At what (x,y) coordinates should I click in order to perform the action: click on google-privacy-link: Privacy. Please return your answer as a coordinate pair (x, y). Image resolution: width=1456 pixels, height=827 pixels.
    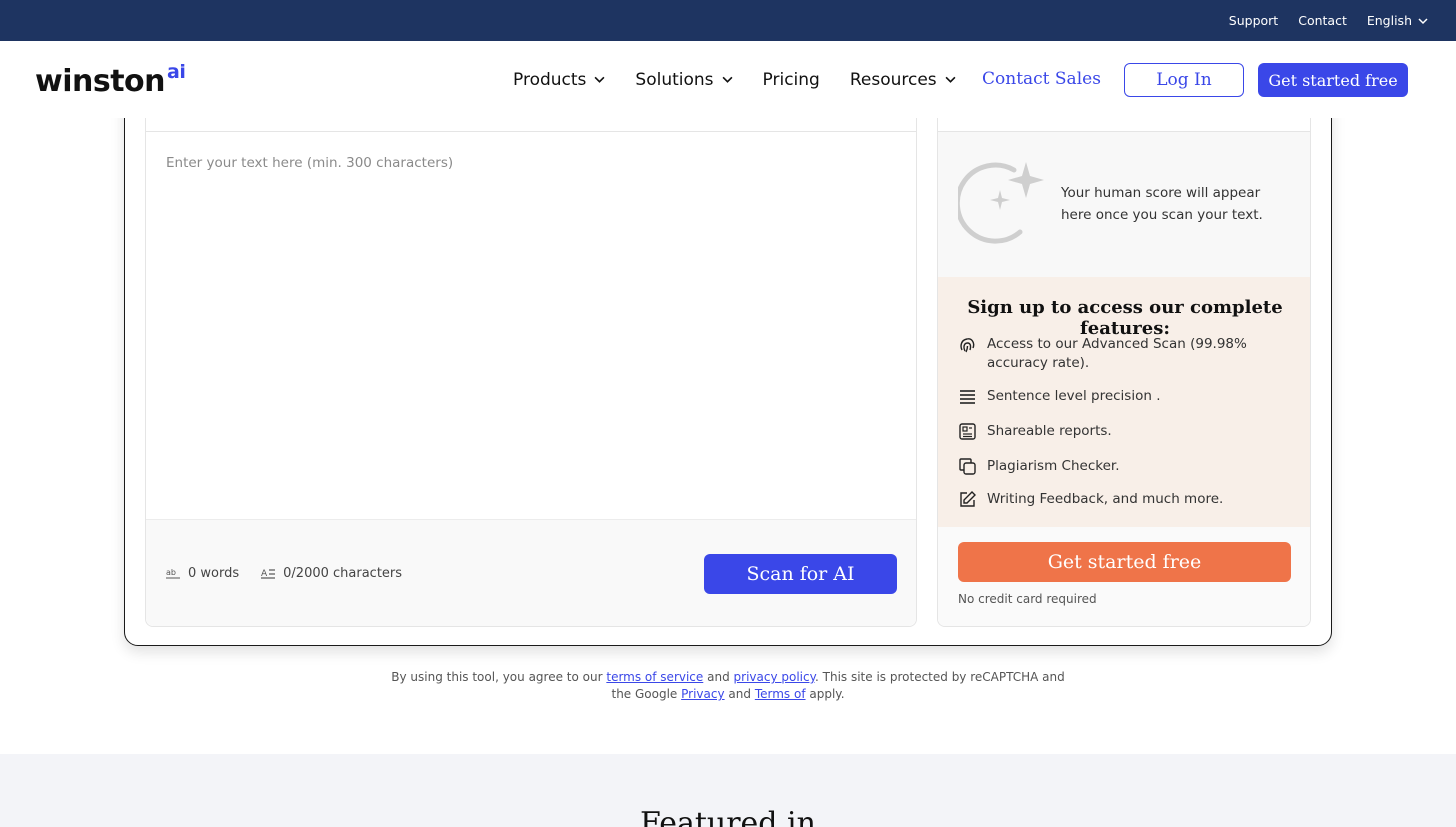
    Looking at the image, I should click on (702, 694).